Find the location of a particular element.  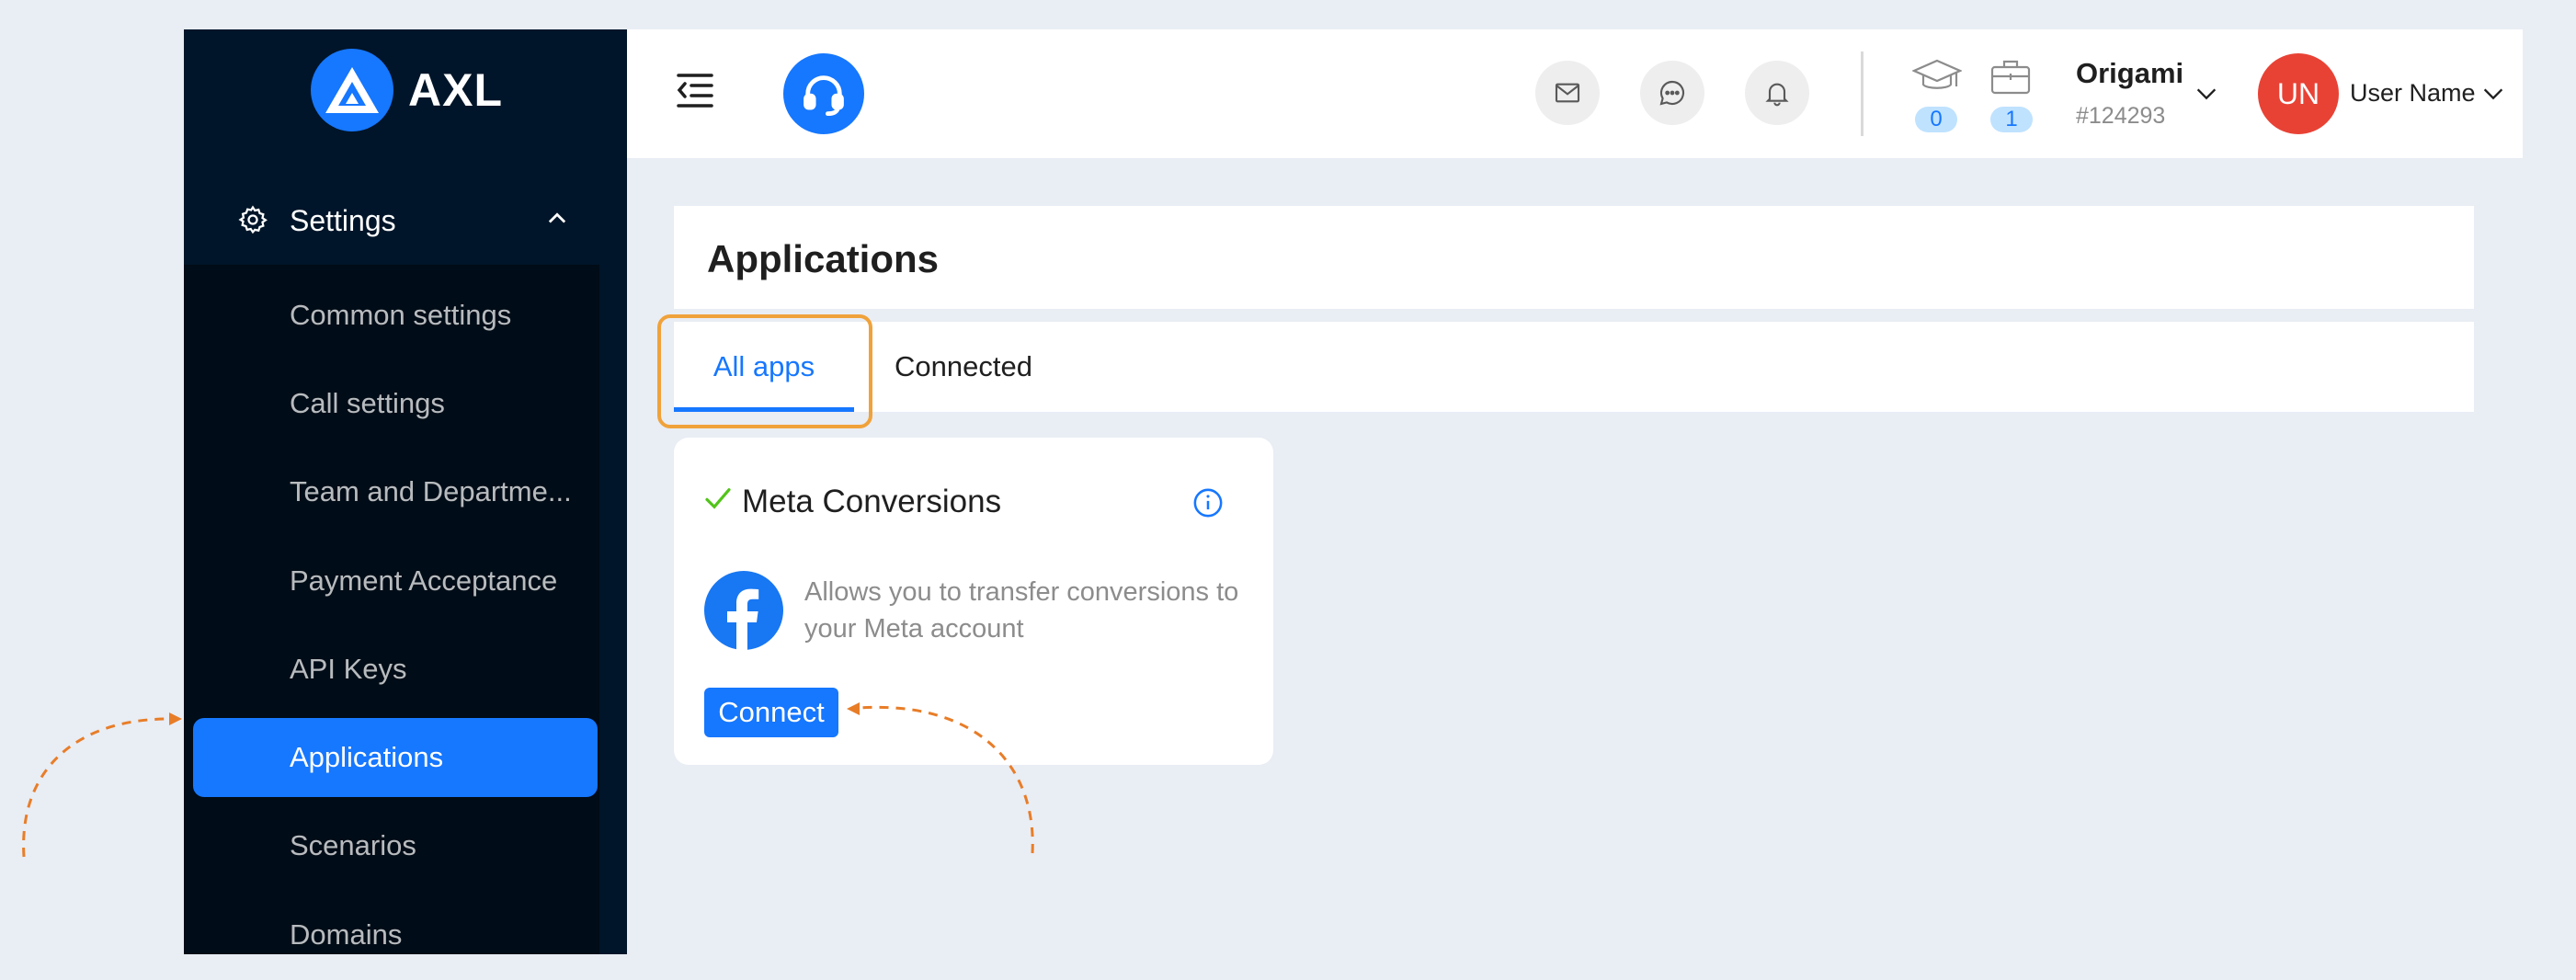

chevron-up-icon is located at coordinates (557, 217).